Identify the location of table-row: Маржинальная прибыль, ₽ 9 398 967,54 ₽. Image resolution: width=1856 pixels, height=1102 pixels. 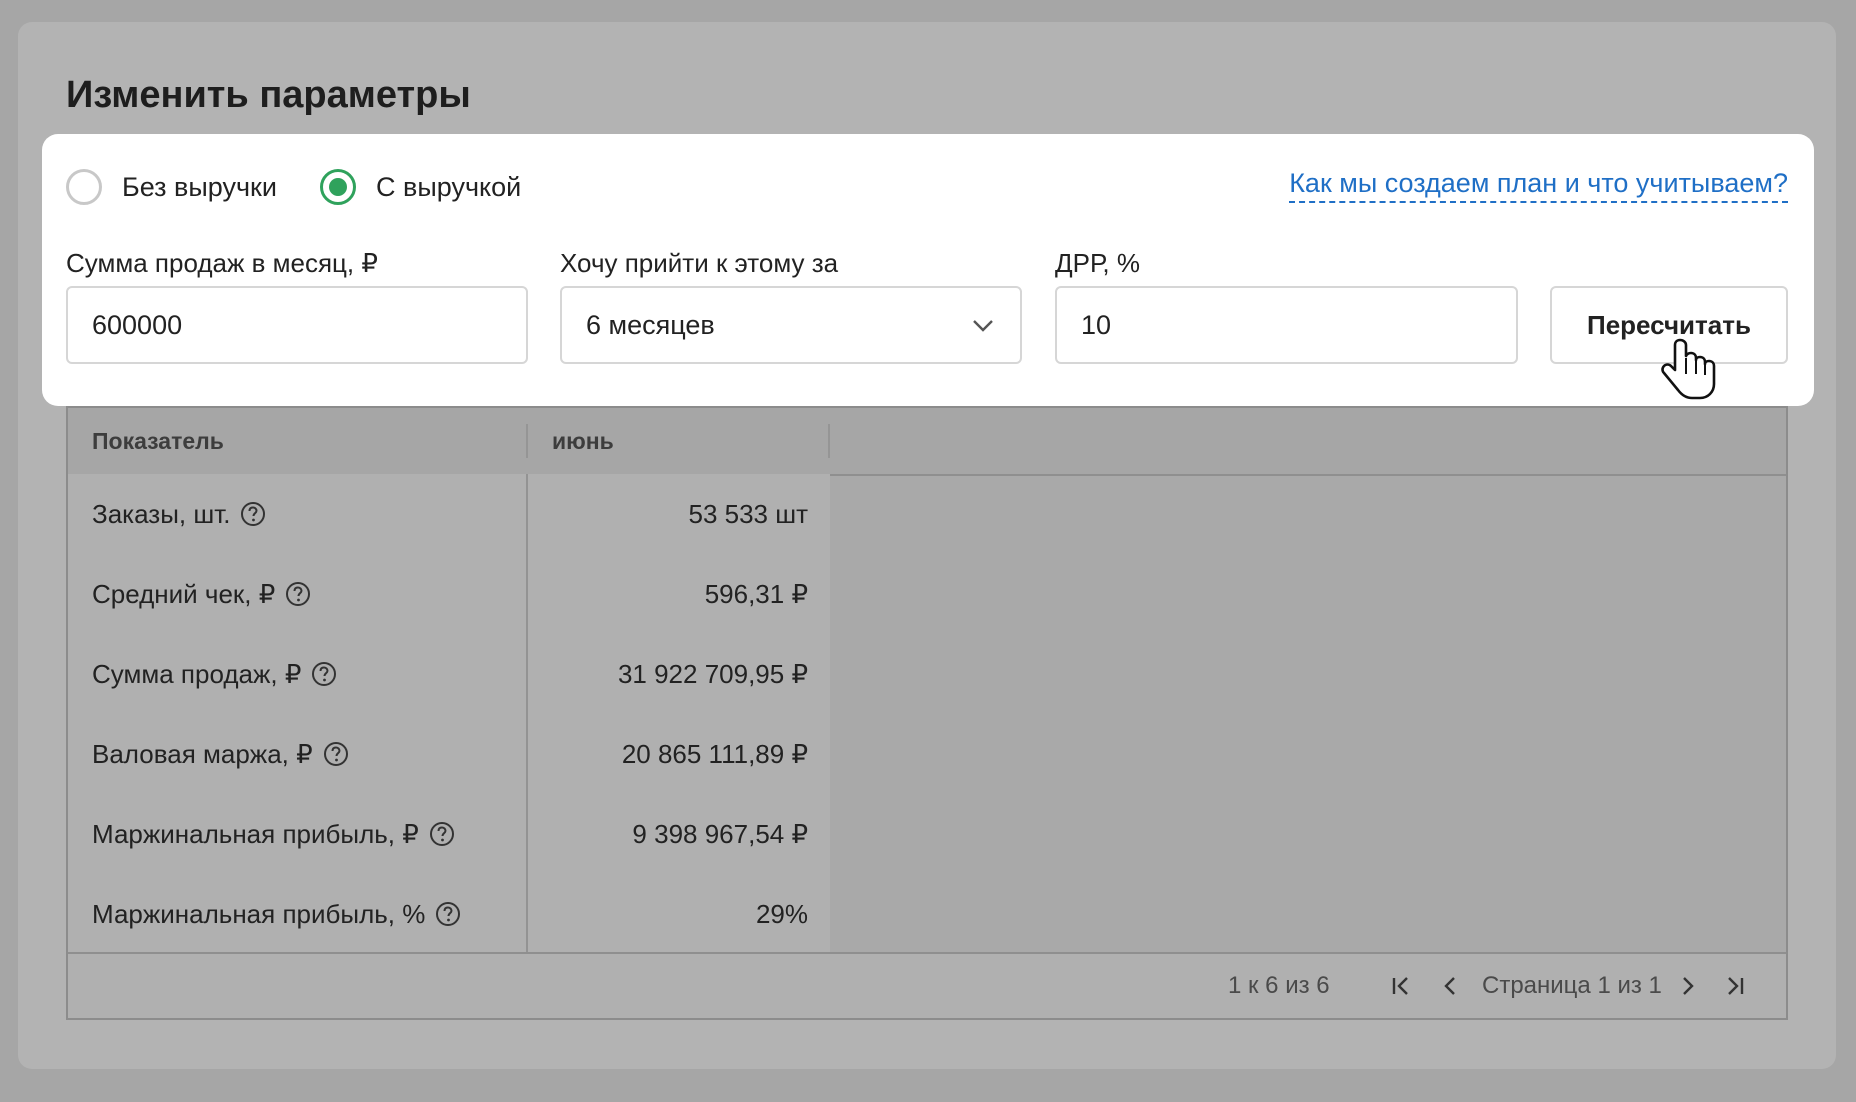
(449, 835).